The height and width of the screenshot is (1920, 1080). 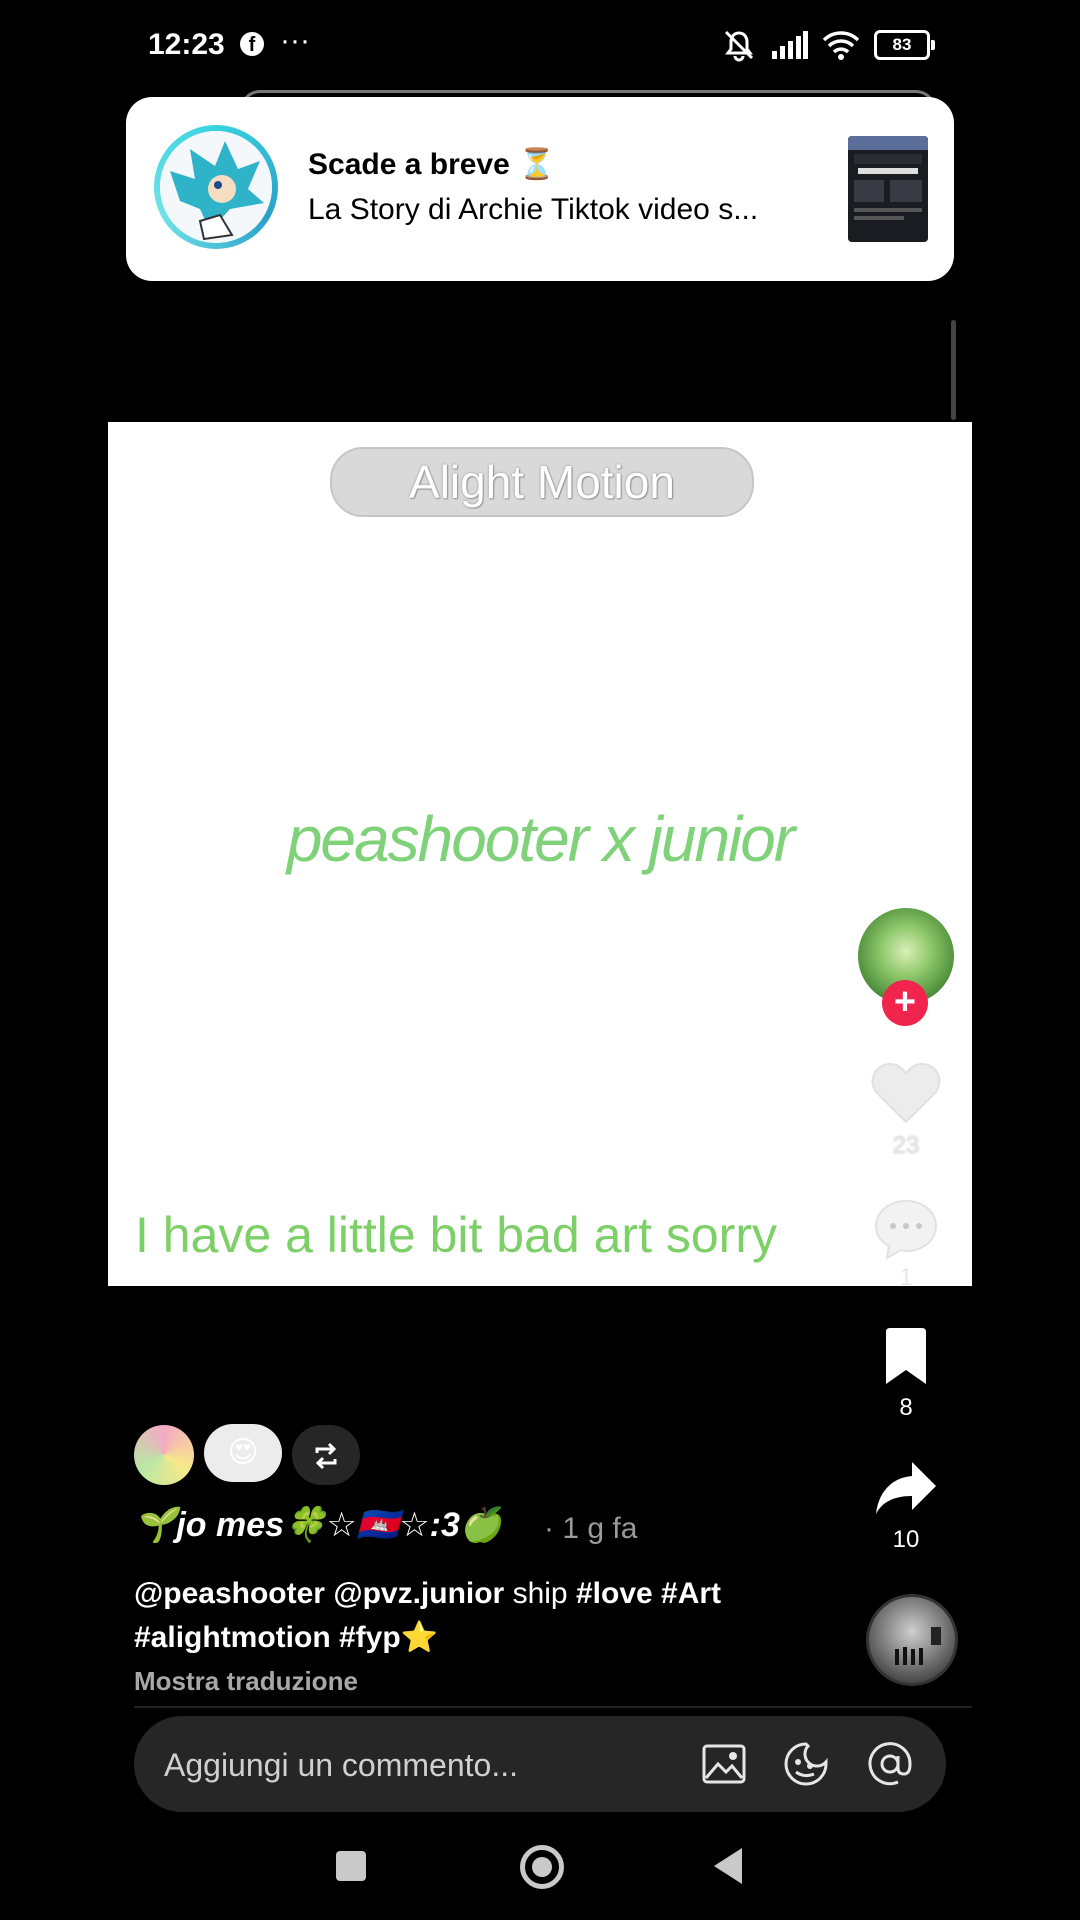 I want to click on mention-icon, so click(x=890, y=1764).